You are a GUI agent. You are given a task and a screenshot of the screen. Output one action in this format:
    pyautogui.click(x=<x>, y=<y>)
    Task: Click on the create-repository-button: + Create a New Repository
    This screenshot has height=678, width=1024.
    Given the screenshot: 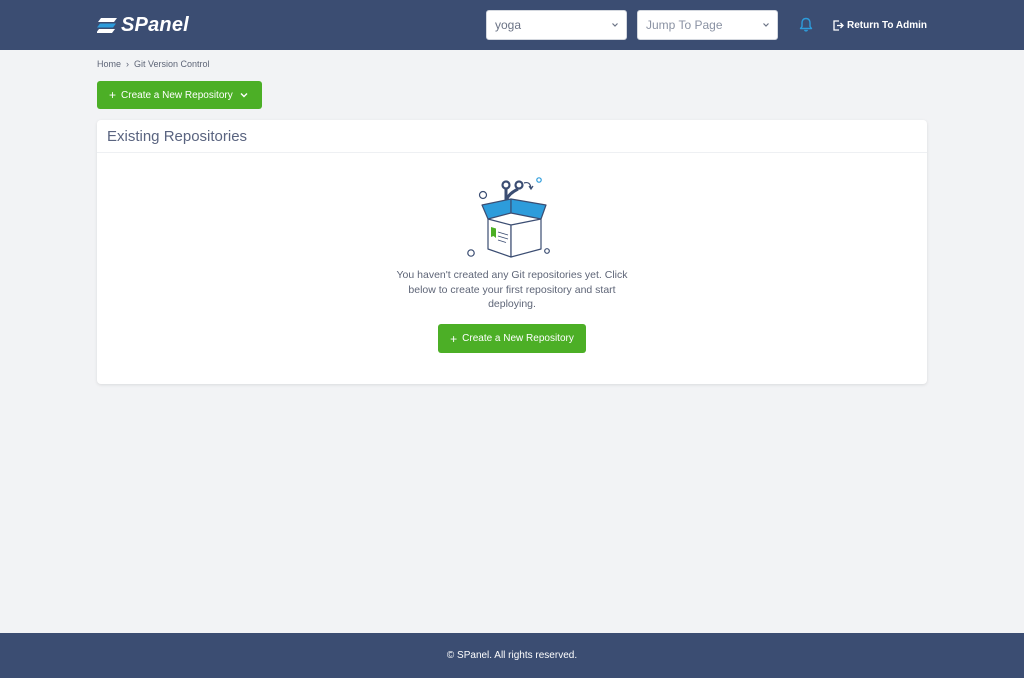 What is the action you would take?
    pyautogui.click(x=512, y=338)
    